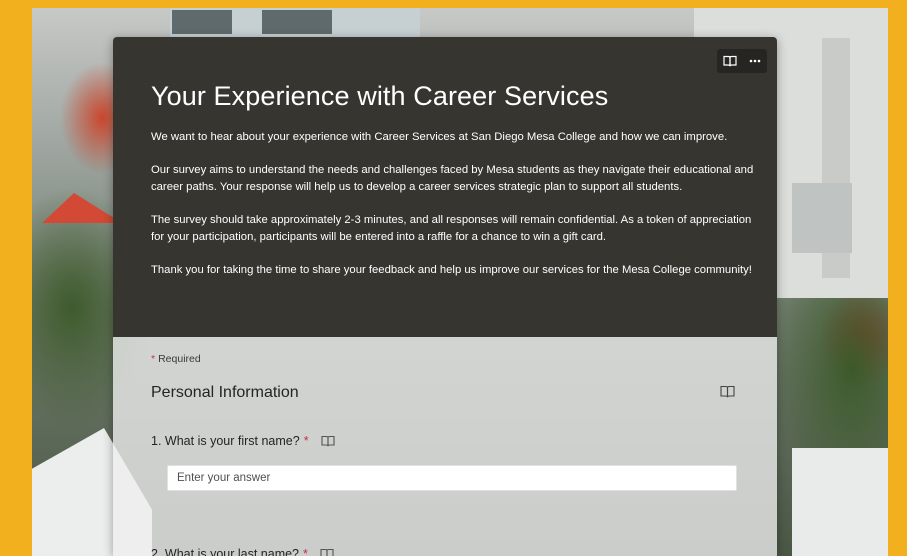 The height and width of the screenshot is (556, 907). What do you see at coordinates (179, 359) in the screenshot?
I see `required-label: Required` at bounding box center [179, 359].